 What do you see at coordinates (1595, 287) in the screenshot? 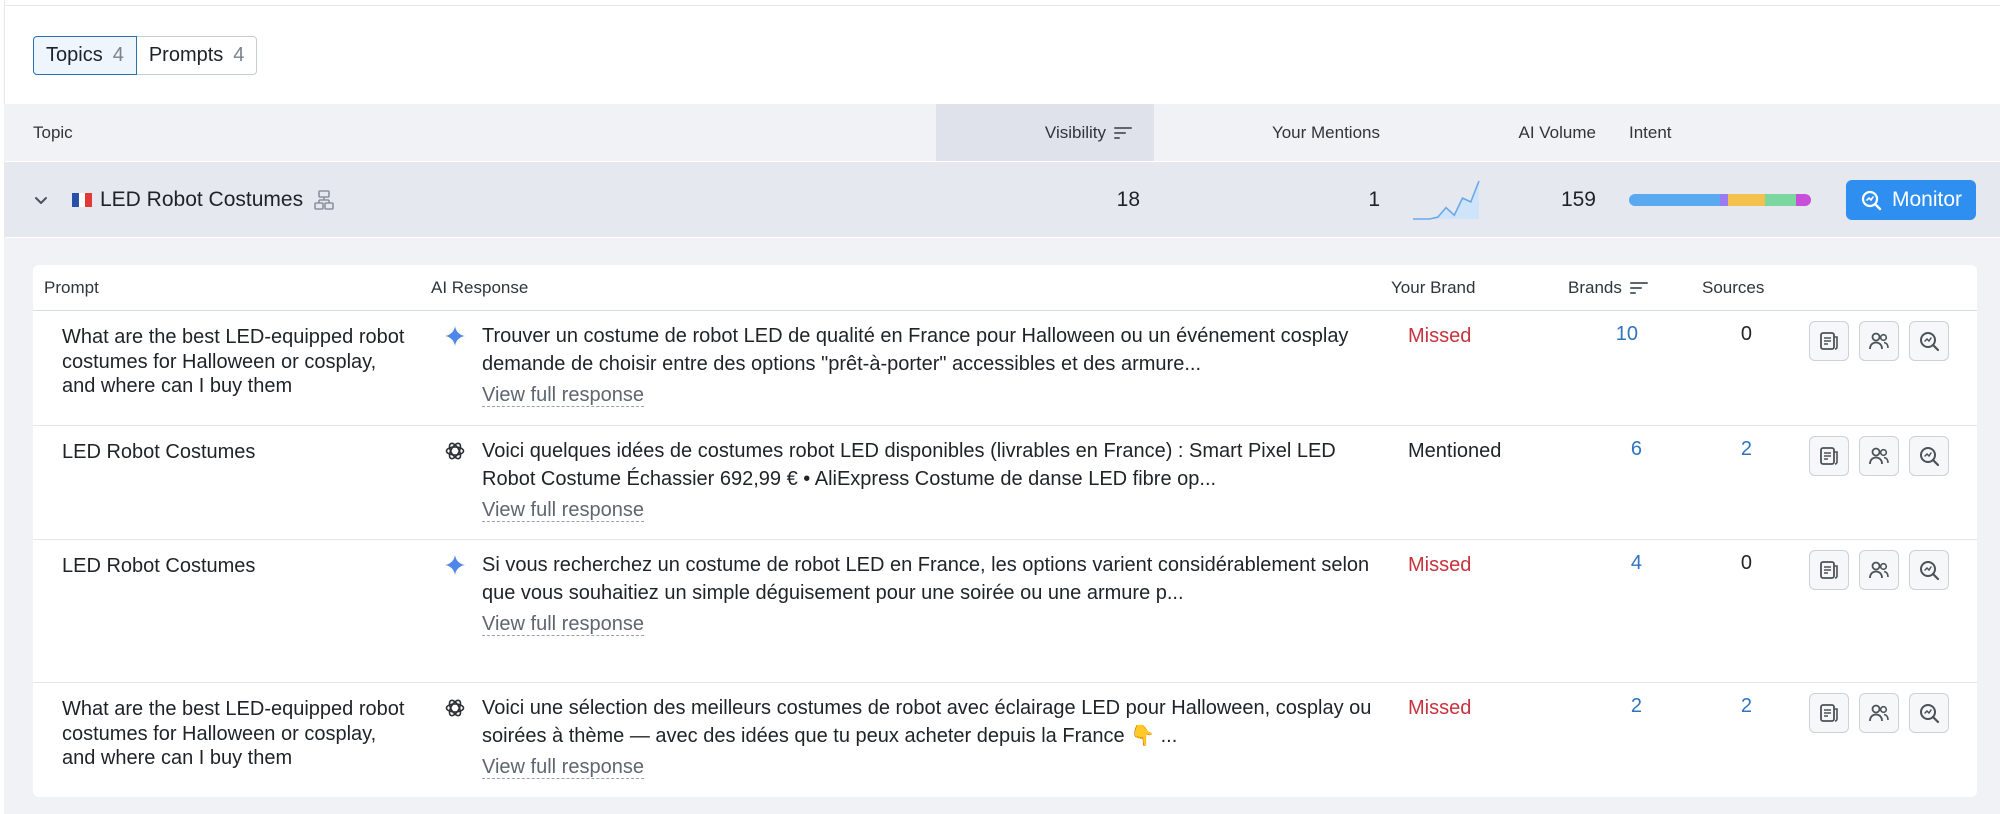
I see `col-brands-label: Brands` at bounding box center [1595, 287].